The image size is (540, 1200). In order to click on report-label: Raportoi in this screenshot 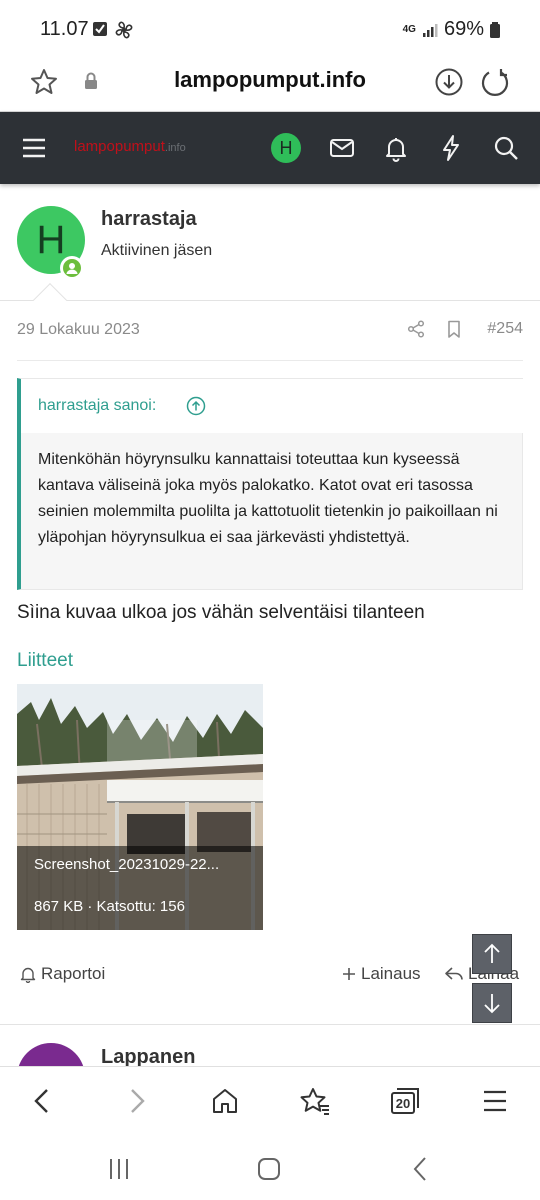, I will do `click(73, 973)`.